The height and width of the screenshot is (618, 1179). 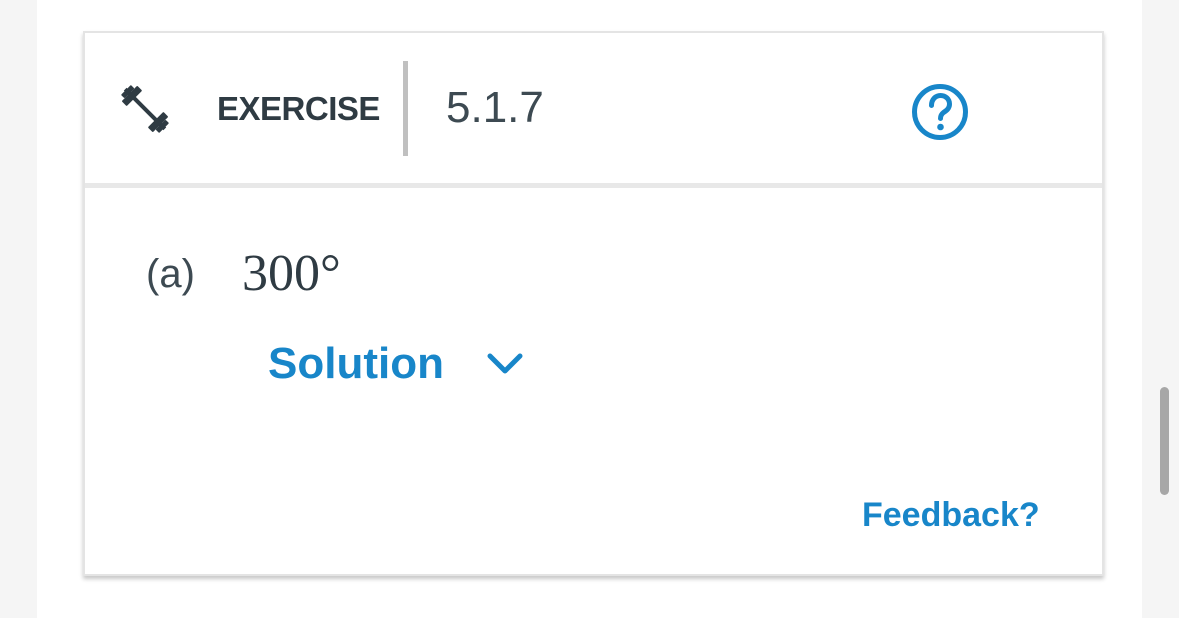 What do you see at coordinates (170, 274) in the screenshot?
I see `part-label: (a)` at bounding box center [170, 274].